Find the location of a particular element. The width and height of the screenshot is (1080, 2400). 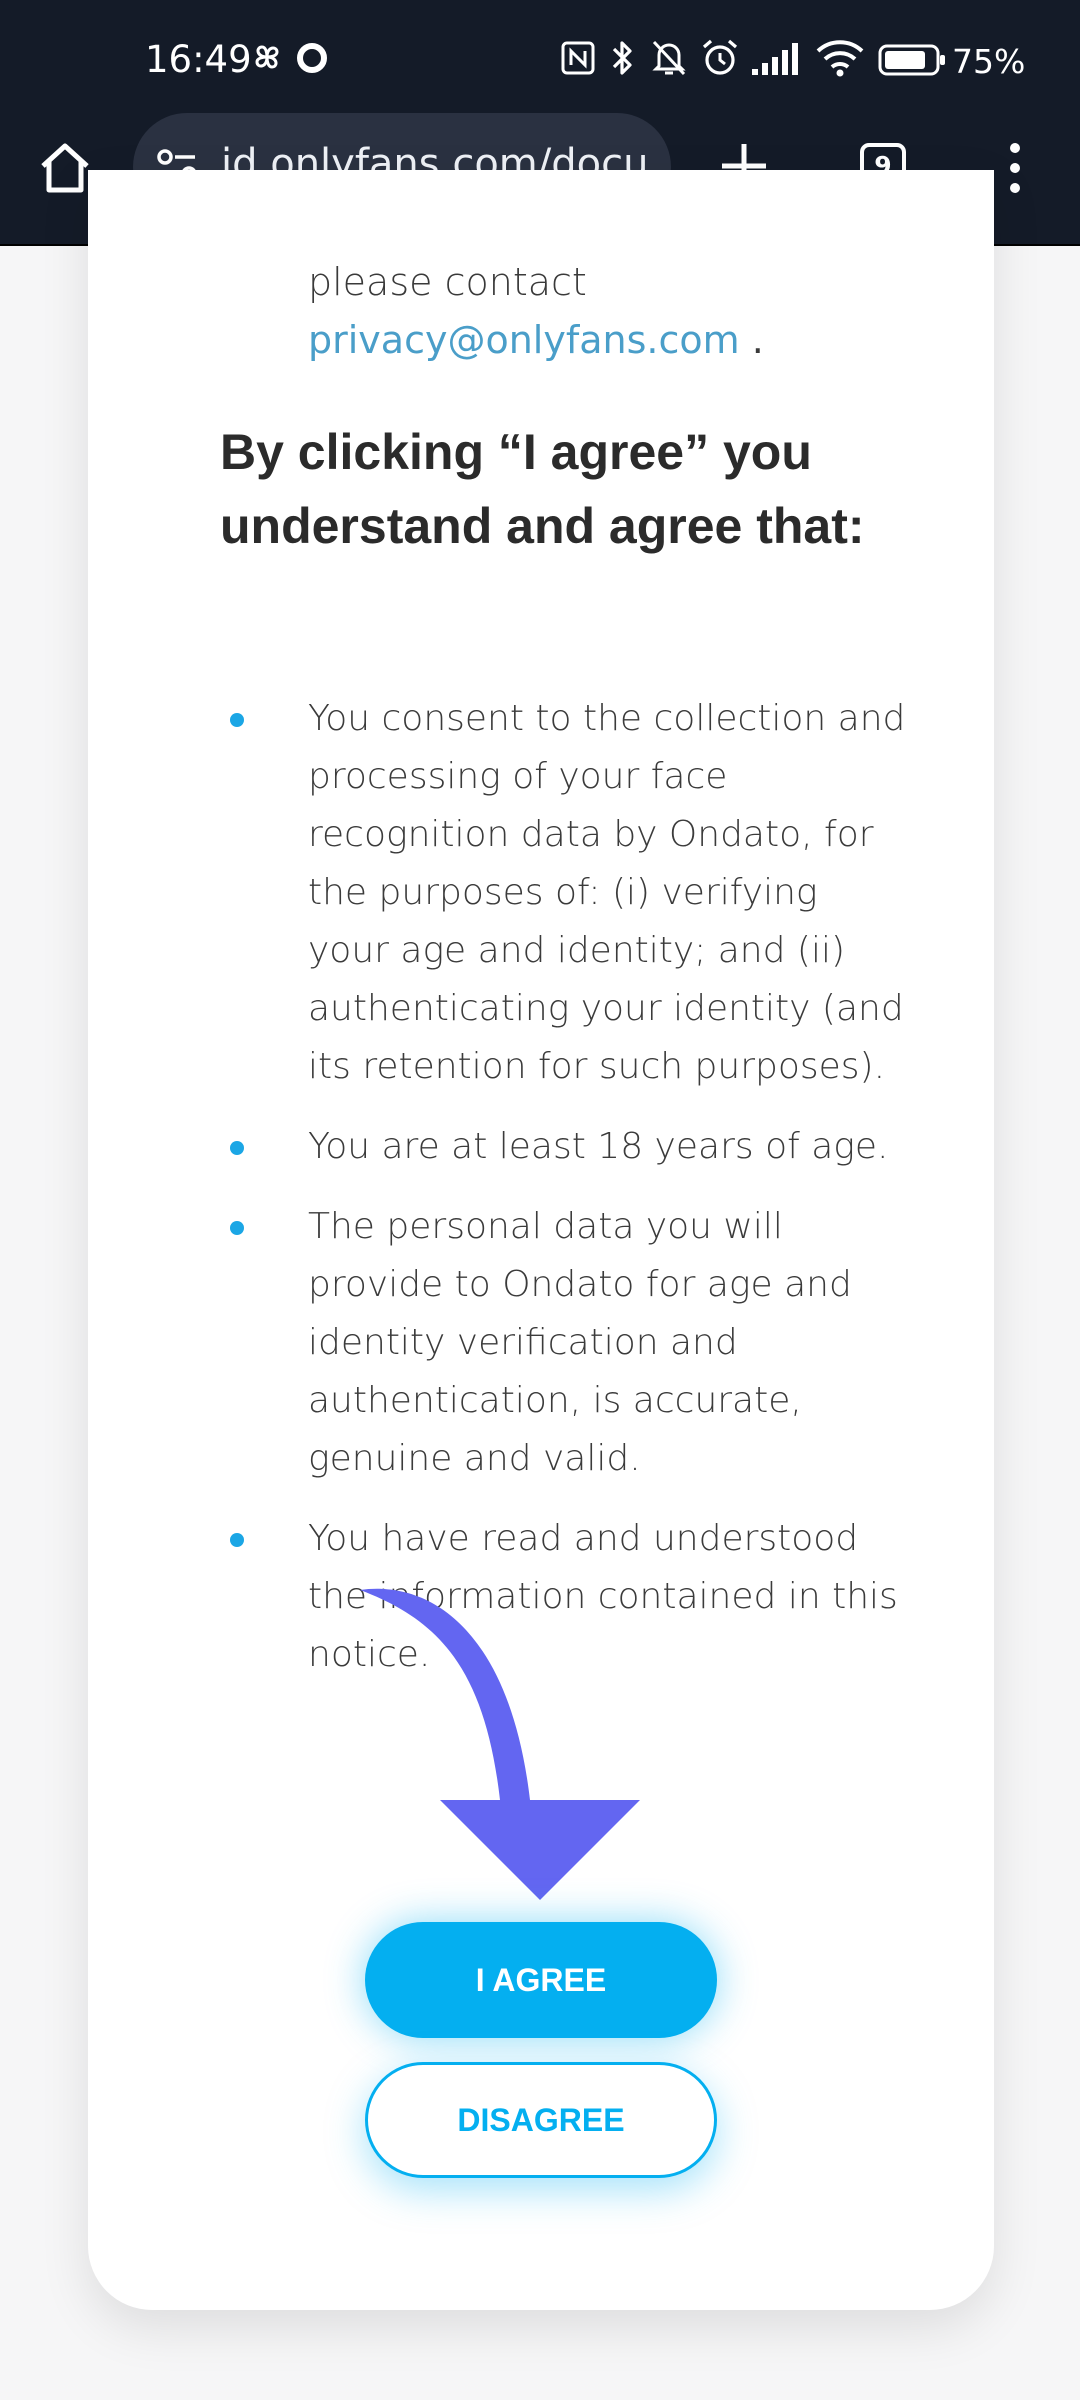

pinwheel-icon is located at coordinates (267, 57).